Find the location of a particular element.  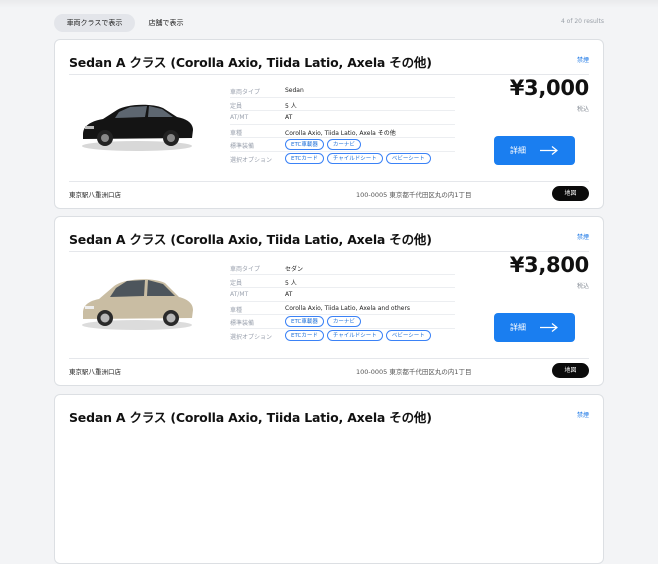

tab-store: 店舗で表示 is located at coordinates (166, 23).